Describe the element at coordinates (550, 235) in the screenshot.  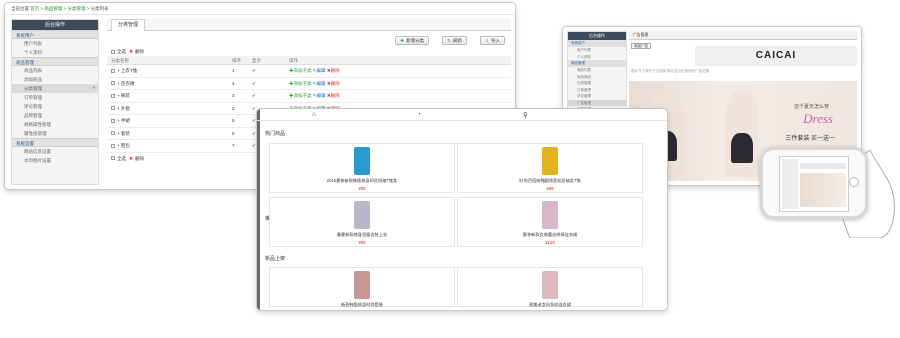
I see `product-name: 夏季新款女装蕾丝拼接连衣裙` at that location.